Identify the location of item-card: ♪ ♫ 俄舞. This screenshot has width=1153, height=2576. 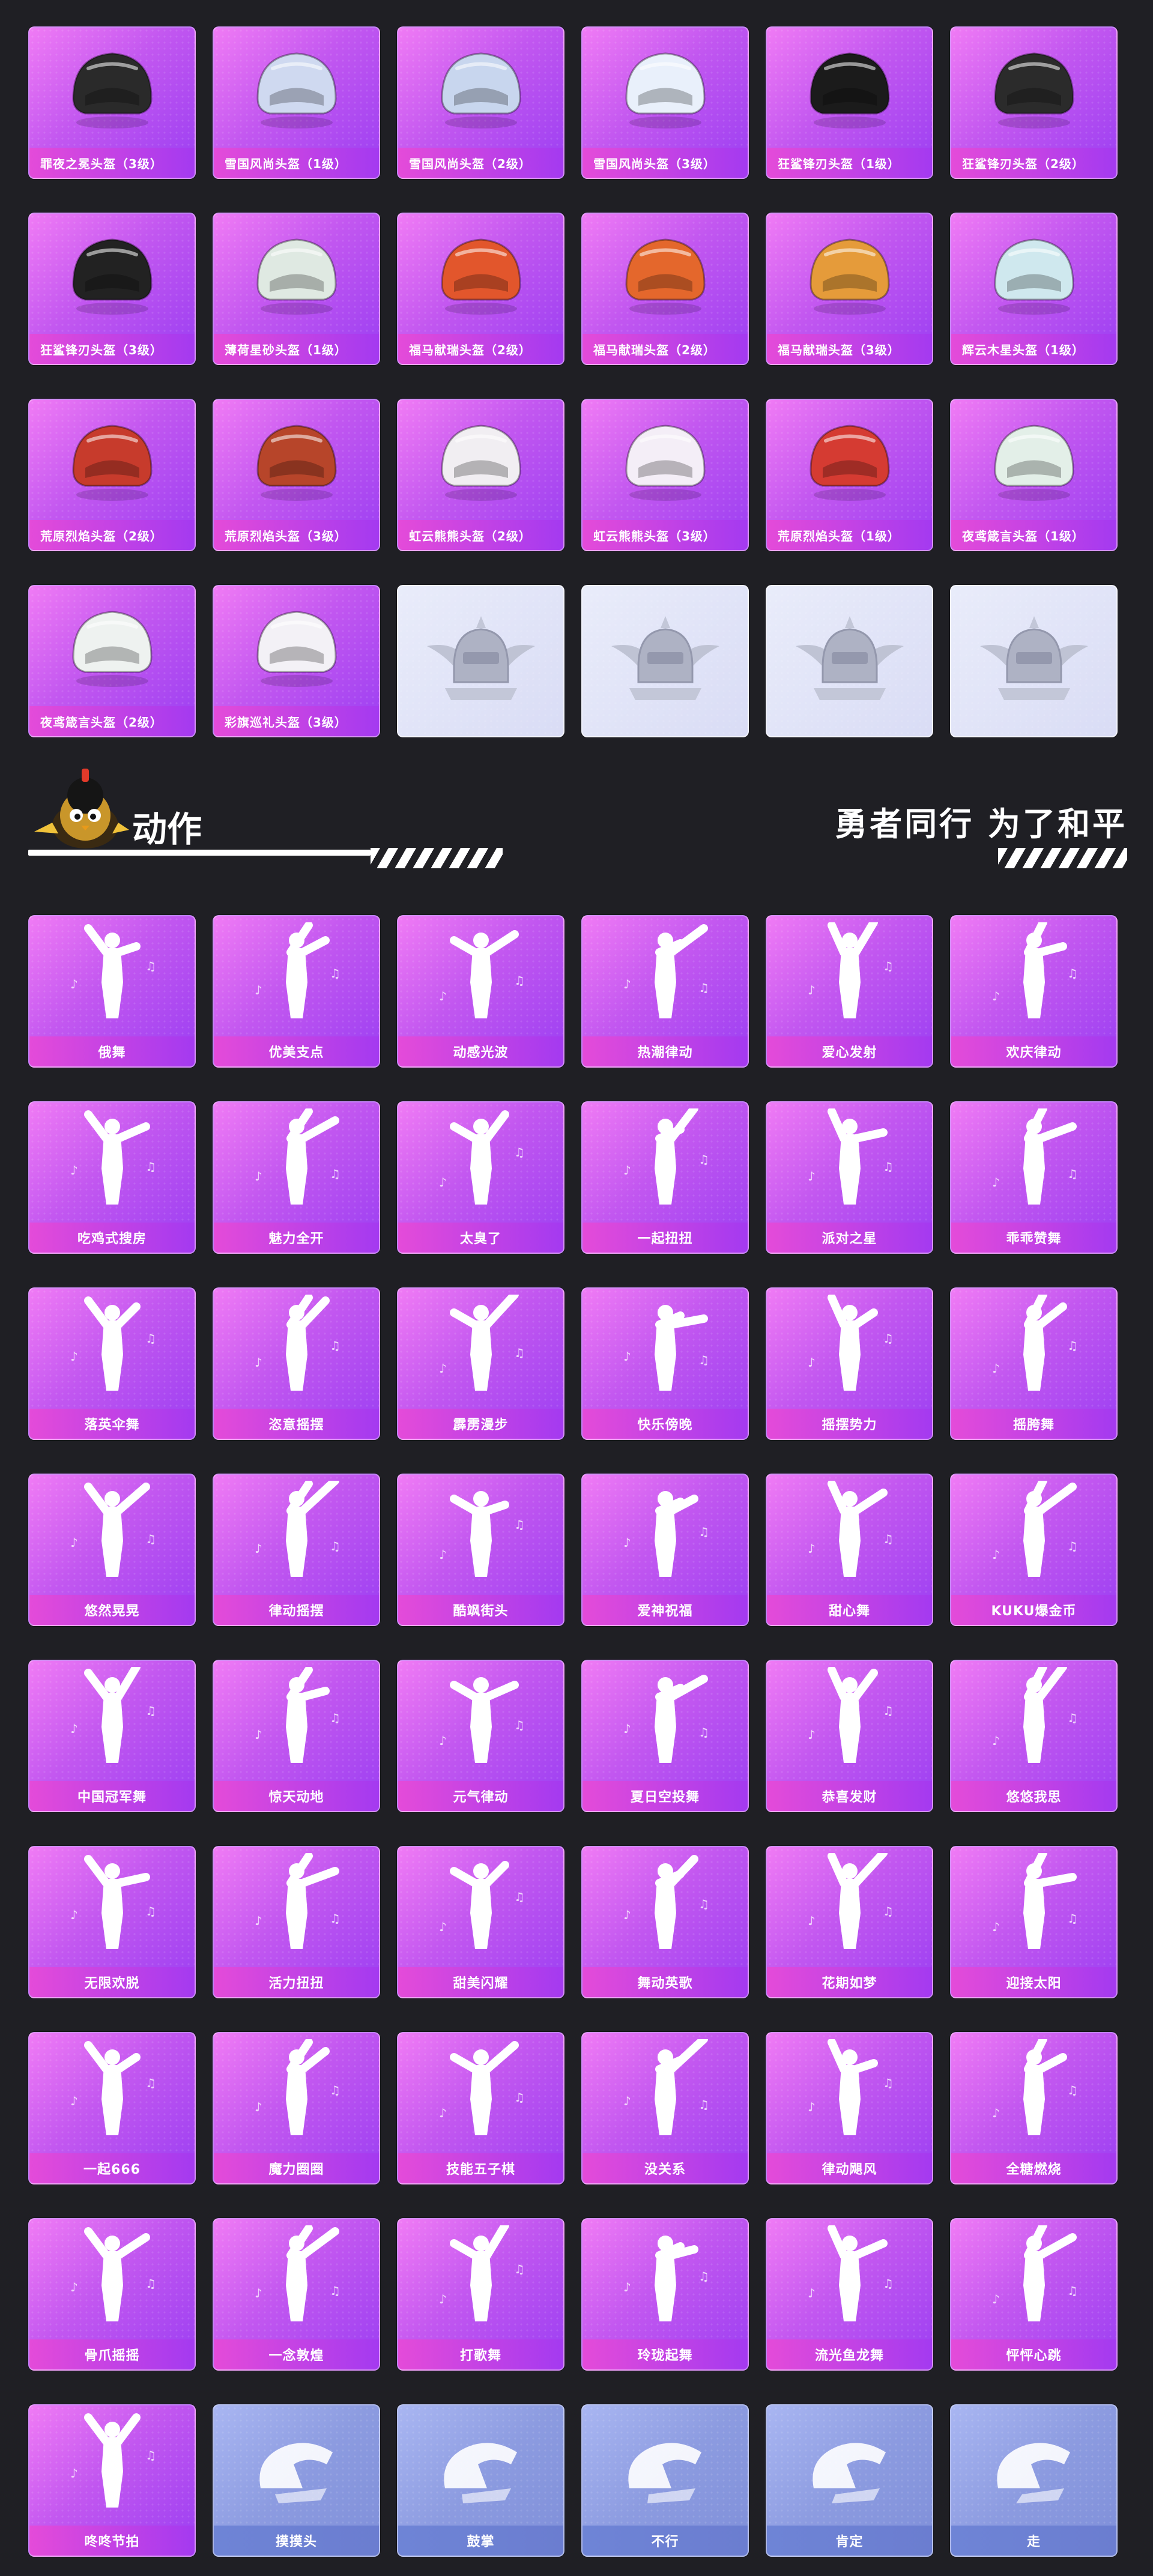
(112, 991).